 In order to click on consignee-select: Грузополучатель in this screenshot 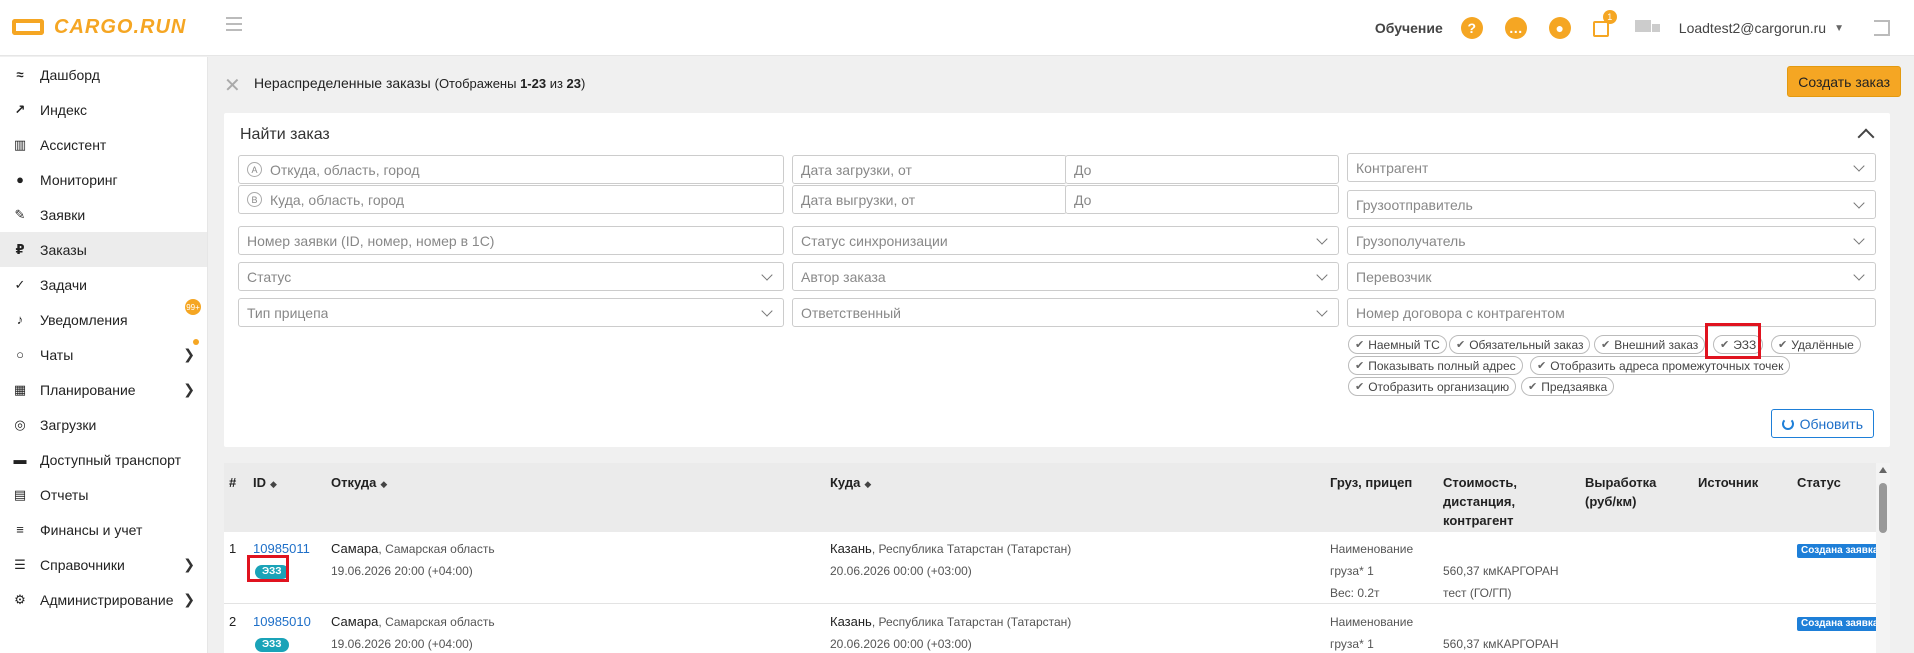, I will do `click(1611, 240)`.